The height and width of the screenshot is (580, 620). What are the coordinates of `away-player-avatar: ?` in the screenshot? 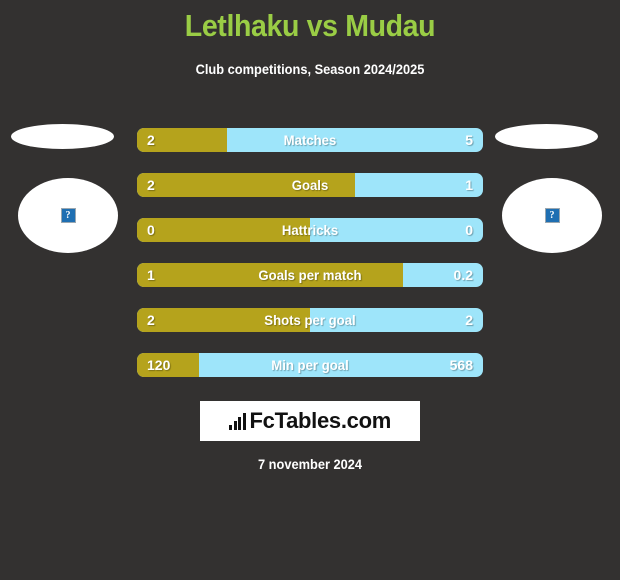 It's located at (552, 190).